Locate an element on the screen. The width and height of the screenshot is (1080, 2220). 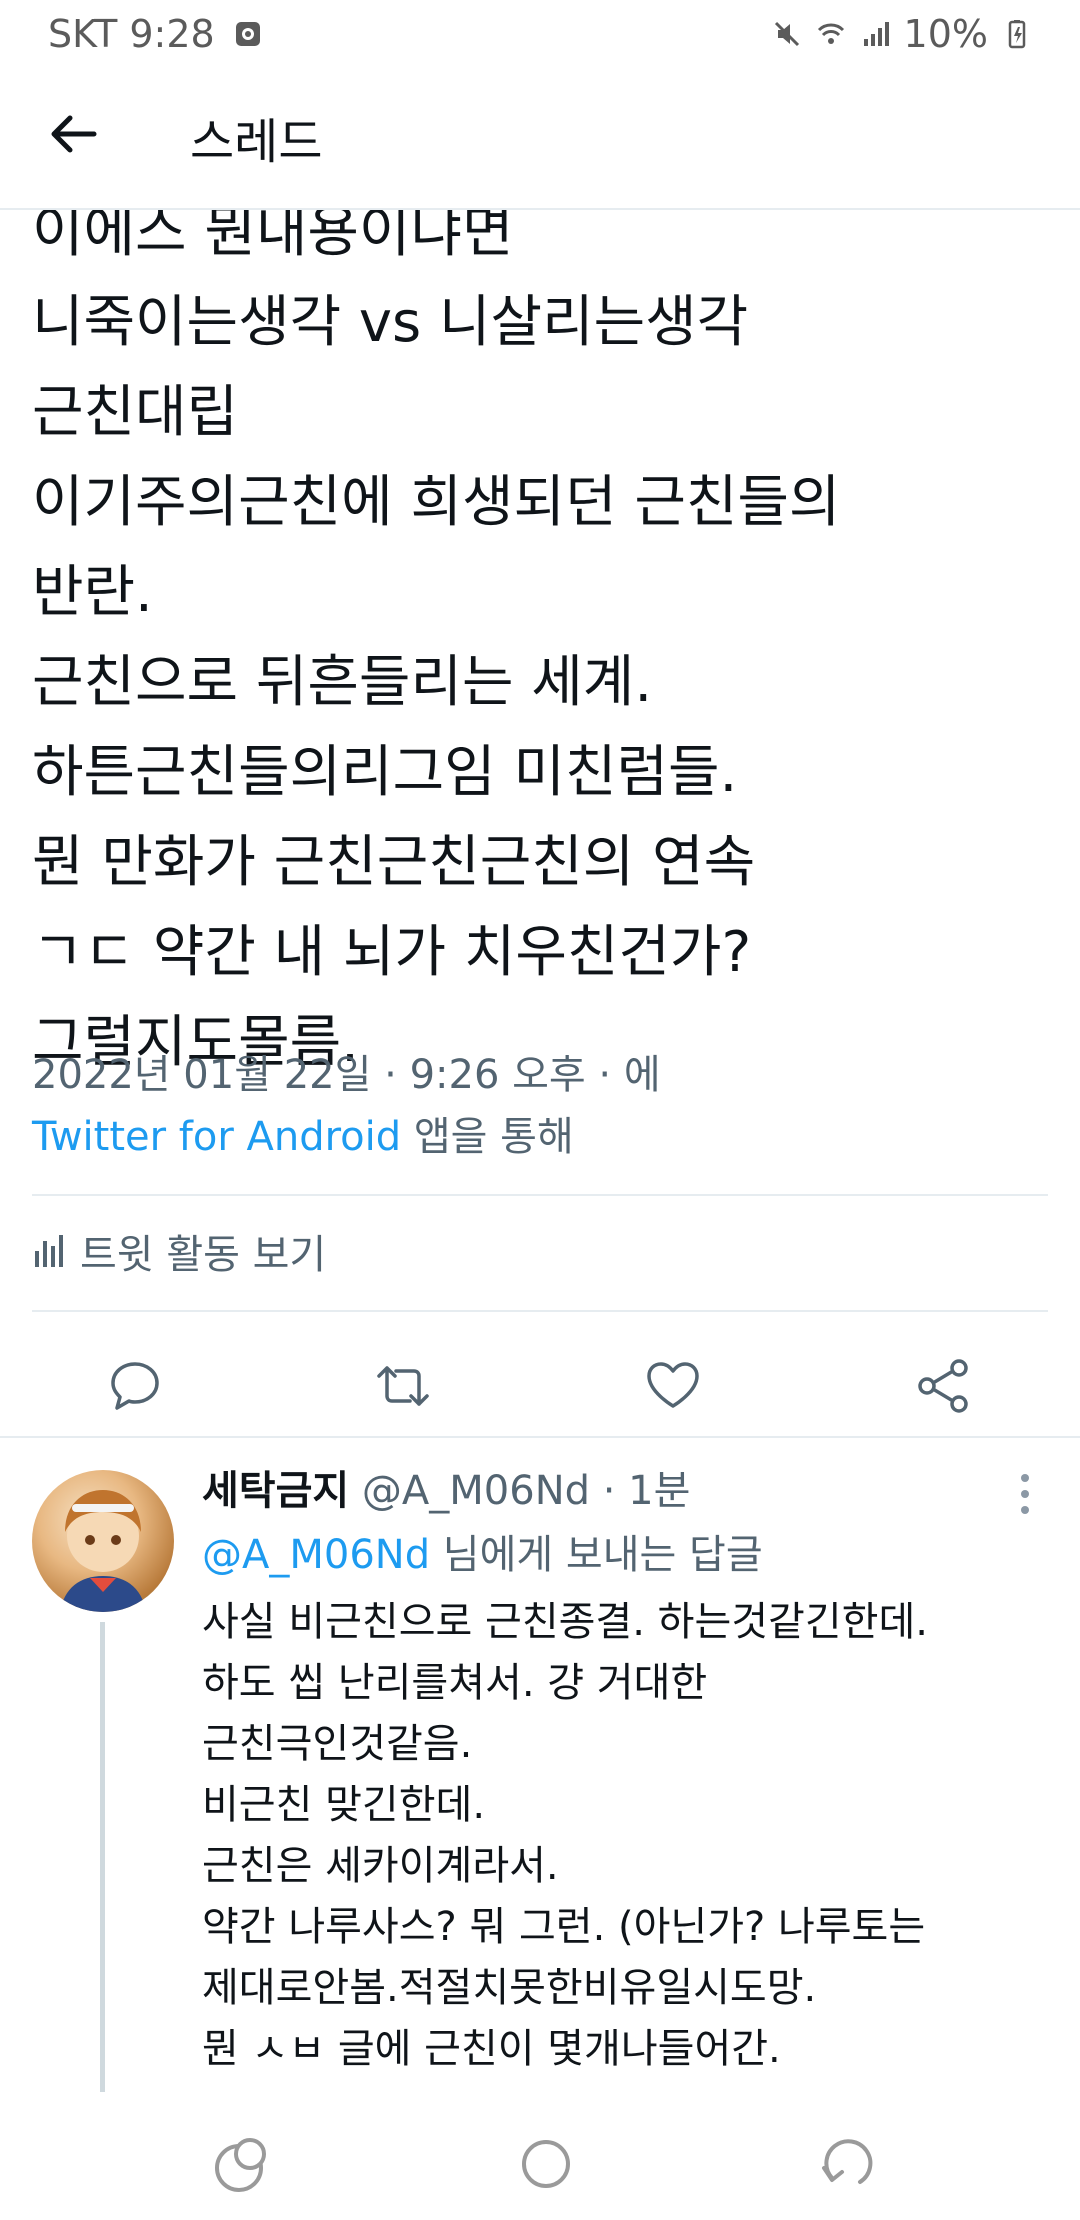
retweet-icon is located at coordinates (403, 1386).